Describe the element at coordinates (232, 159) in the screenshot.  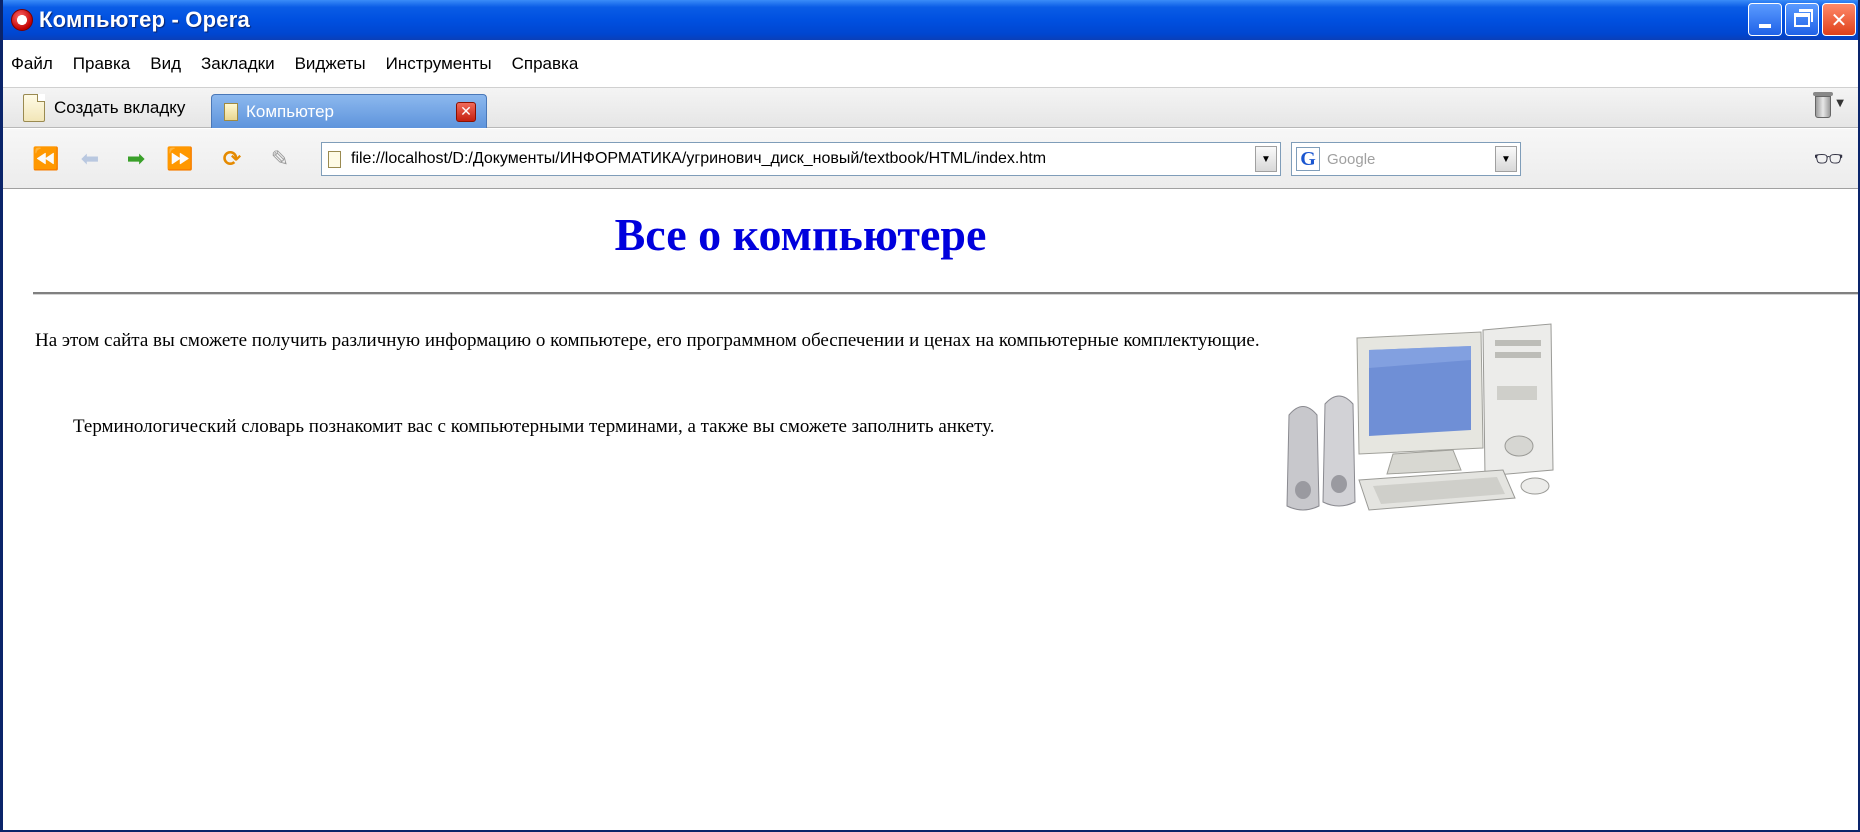
I see `reload-icon: ⟳` at that location.